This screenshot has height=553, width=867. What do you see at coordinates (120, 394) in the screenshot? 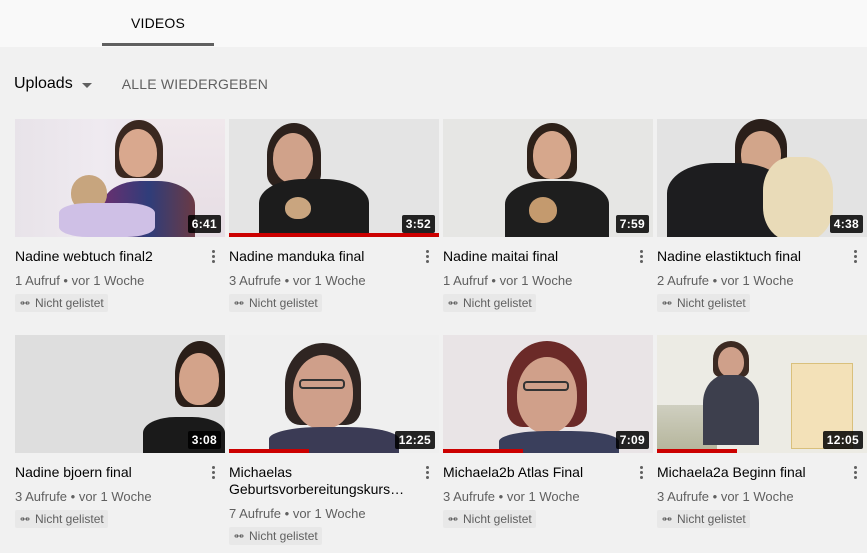
I see `video-thumbnail: 3:08` at bounding box center [120, 394].